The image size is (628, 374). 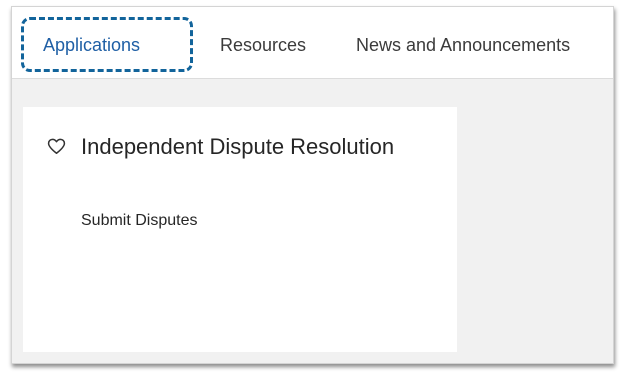 I want to click on heart-outline-icon, so click(x=56, y=146).